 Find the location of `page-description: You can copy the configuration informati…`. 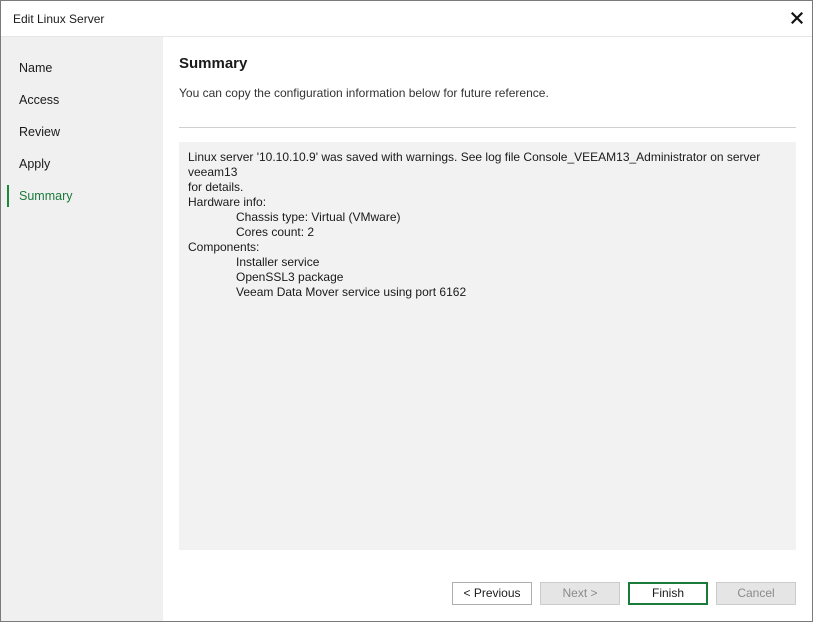

page-description: You can copy the configuration informati… is located at coordinates (364, 93).